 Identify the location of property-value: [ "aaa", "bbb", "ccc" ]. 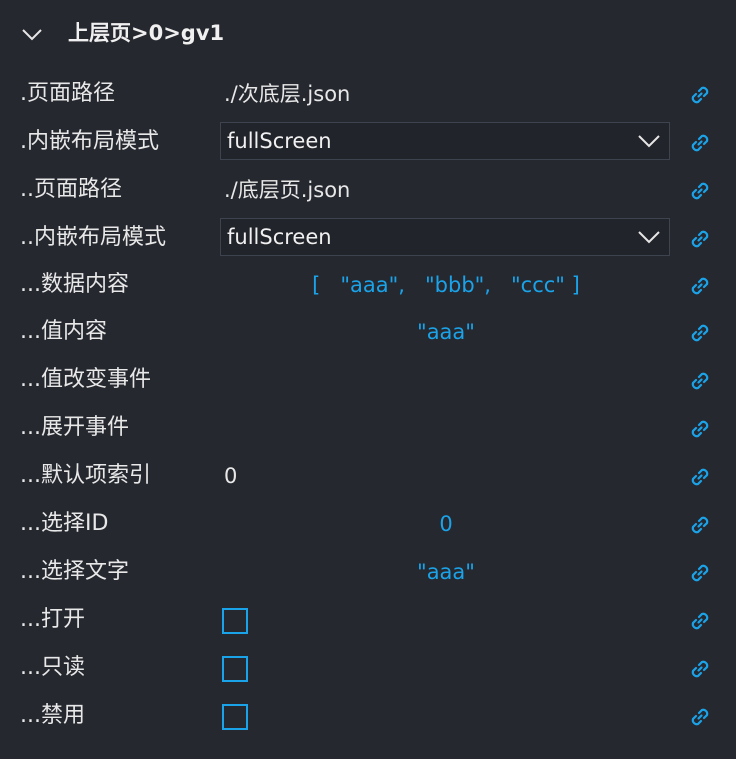
(446, 285).